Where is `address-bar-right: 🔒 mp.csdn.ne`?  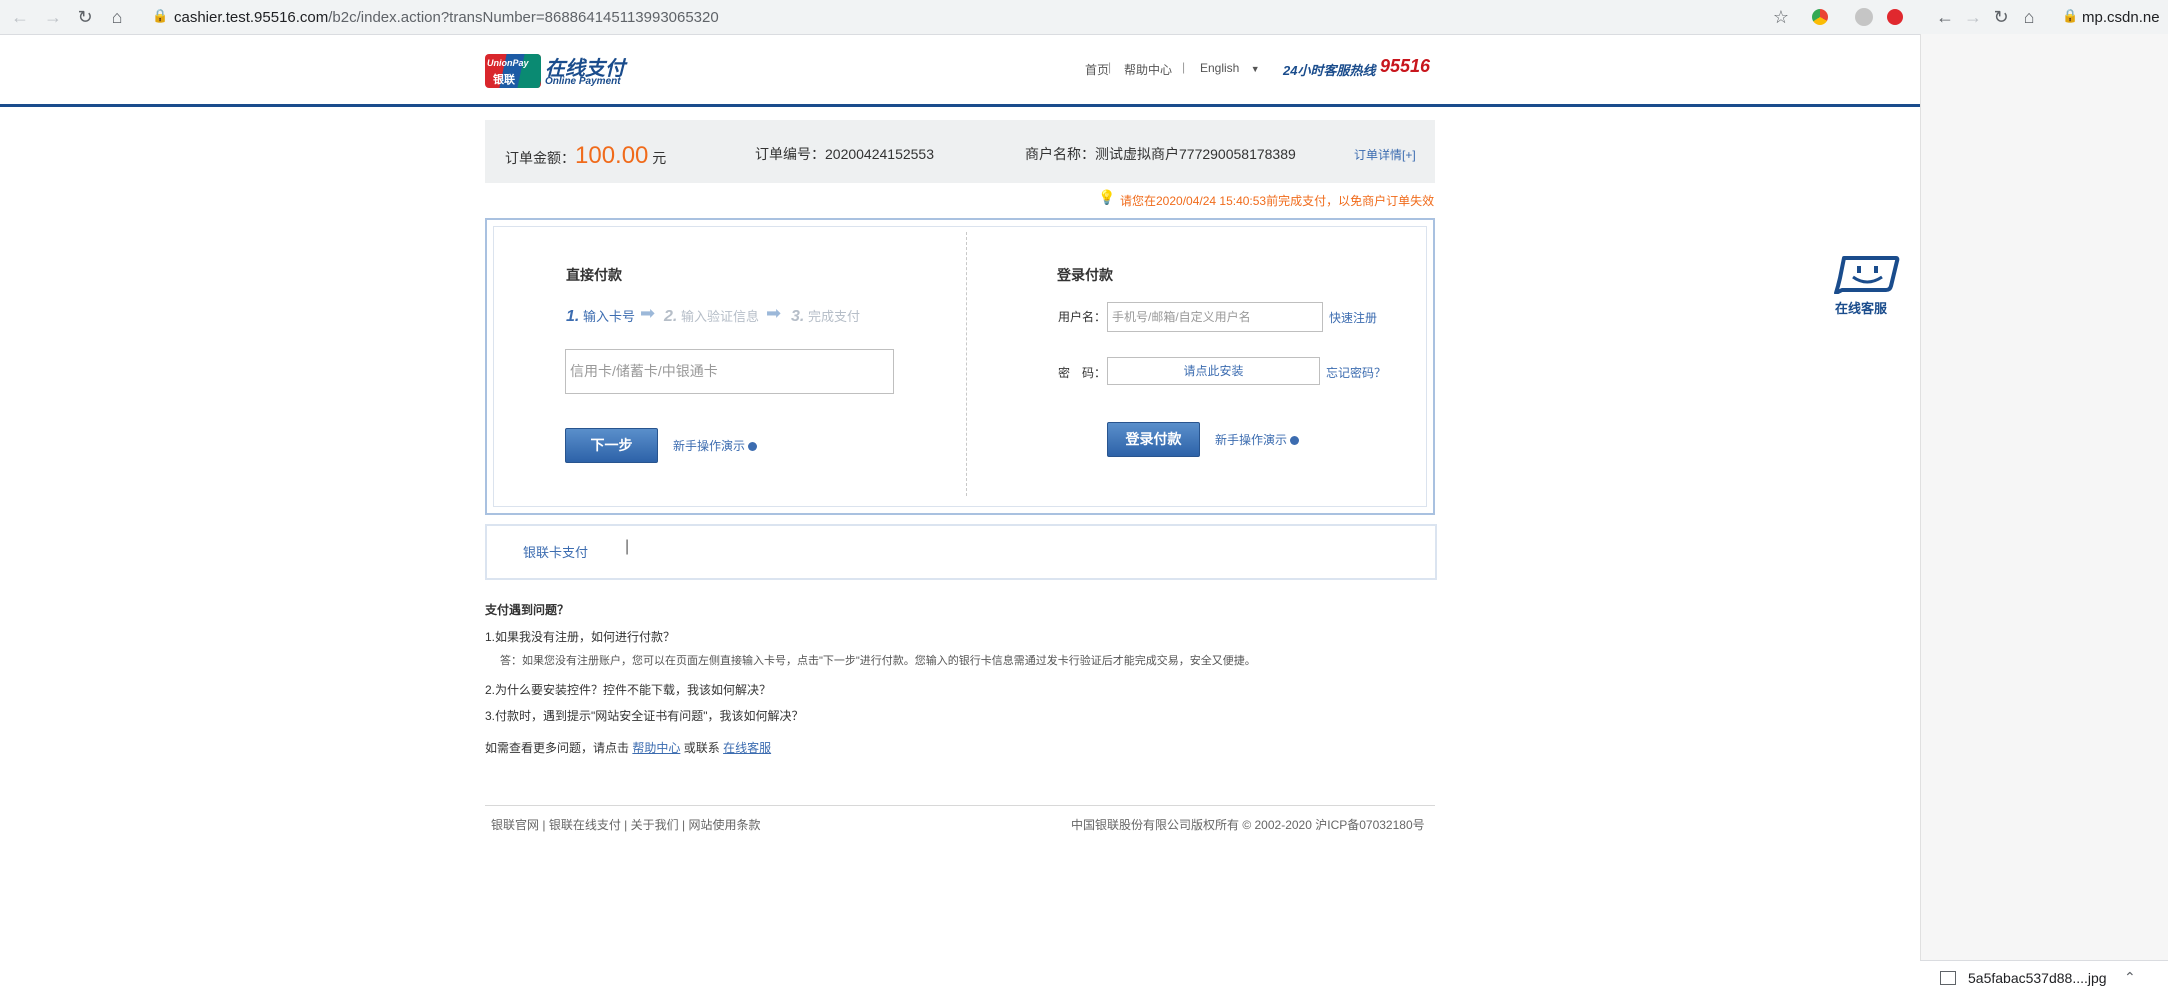
address-bar-right: 🔒 mp.csdn.ne is located at coordinates (2109, 17).